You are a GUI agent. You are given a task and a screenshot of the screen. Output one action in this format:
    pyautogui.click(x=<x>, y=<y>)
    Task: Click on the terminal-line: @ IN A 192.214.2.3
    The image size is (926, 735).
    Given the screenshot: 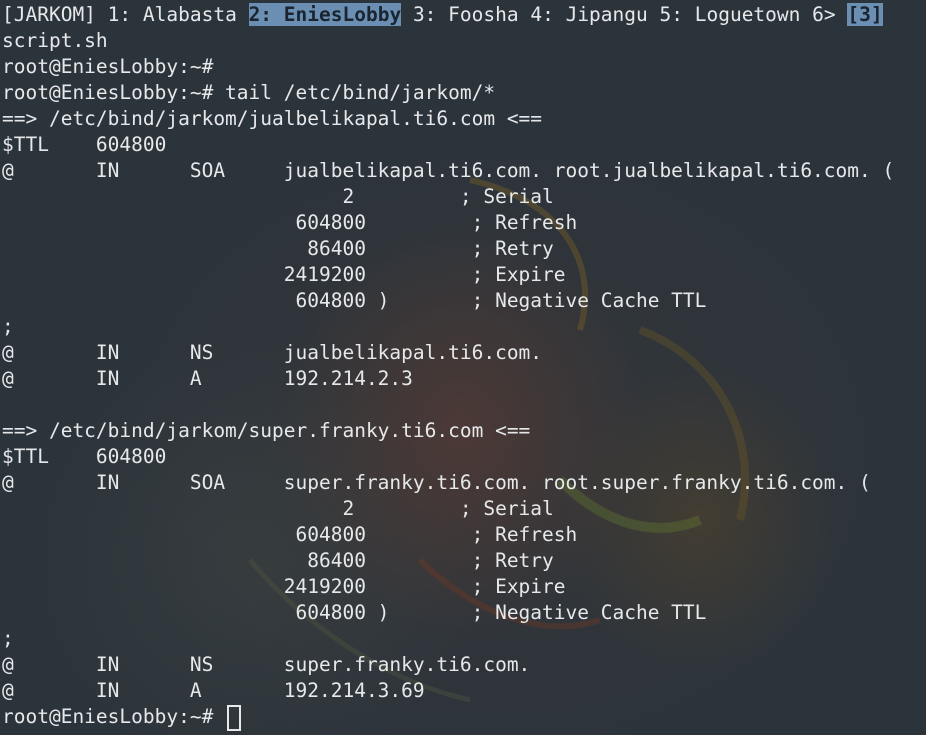 What is the action you would take?
    pyautogui.click(x=207, y=378)
    